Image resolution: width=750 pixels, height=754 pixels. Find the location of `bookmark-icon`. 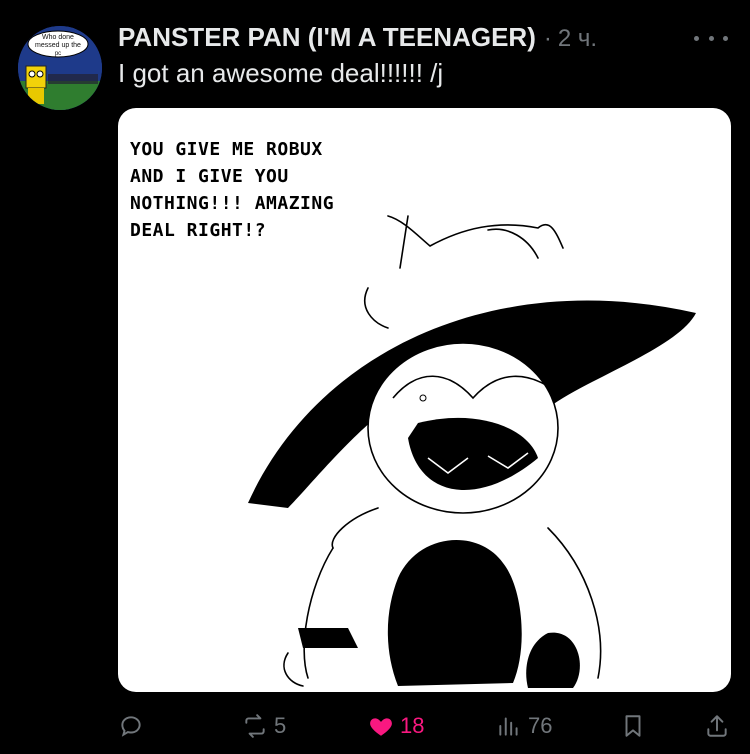

bookmark-icon is located at coordinates (633, 726).